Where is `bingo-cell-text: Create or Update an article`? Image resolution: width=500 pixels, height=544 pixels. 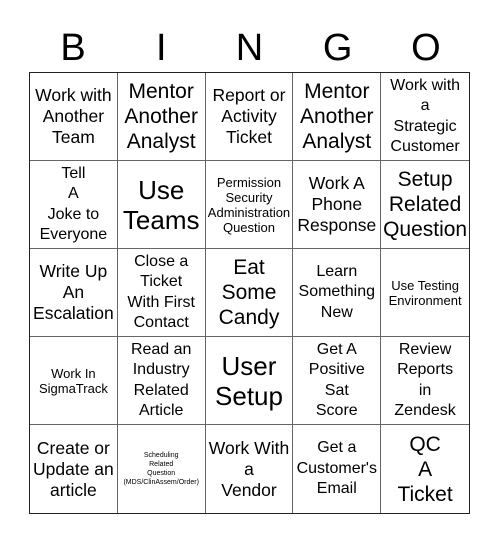
bingo-cell-text: Create or Update an article is located at coordinates (73, 468).